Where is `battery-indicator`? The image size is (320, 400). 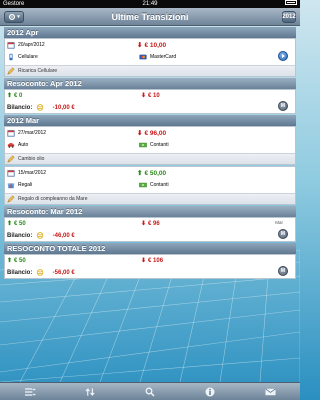 battery-indicator is located at coordinates (291, 2).